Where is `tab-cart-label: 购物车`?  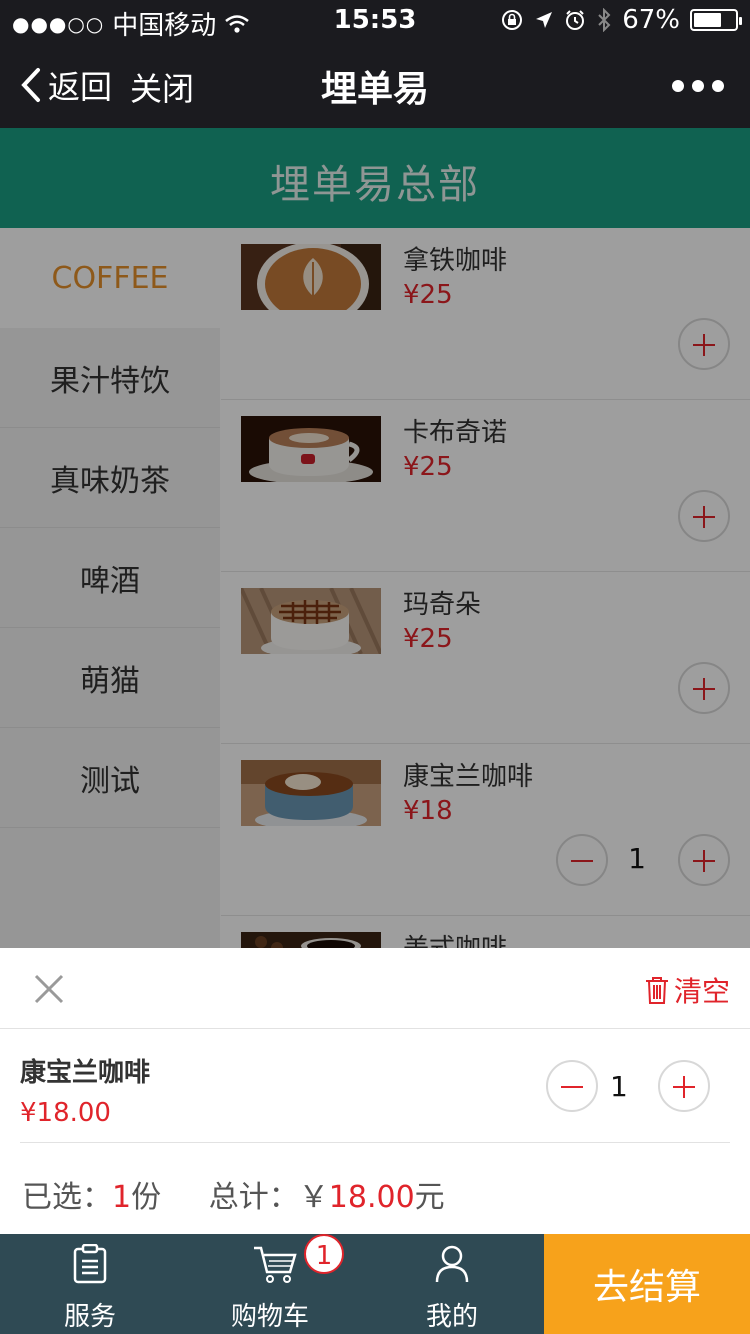 tab-cart-label: 购物车 is located at coordinates (269, 1317).